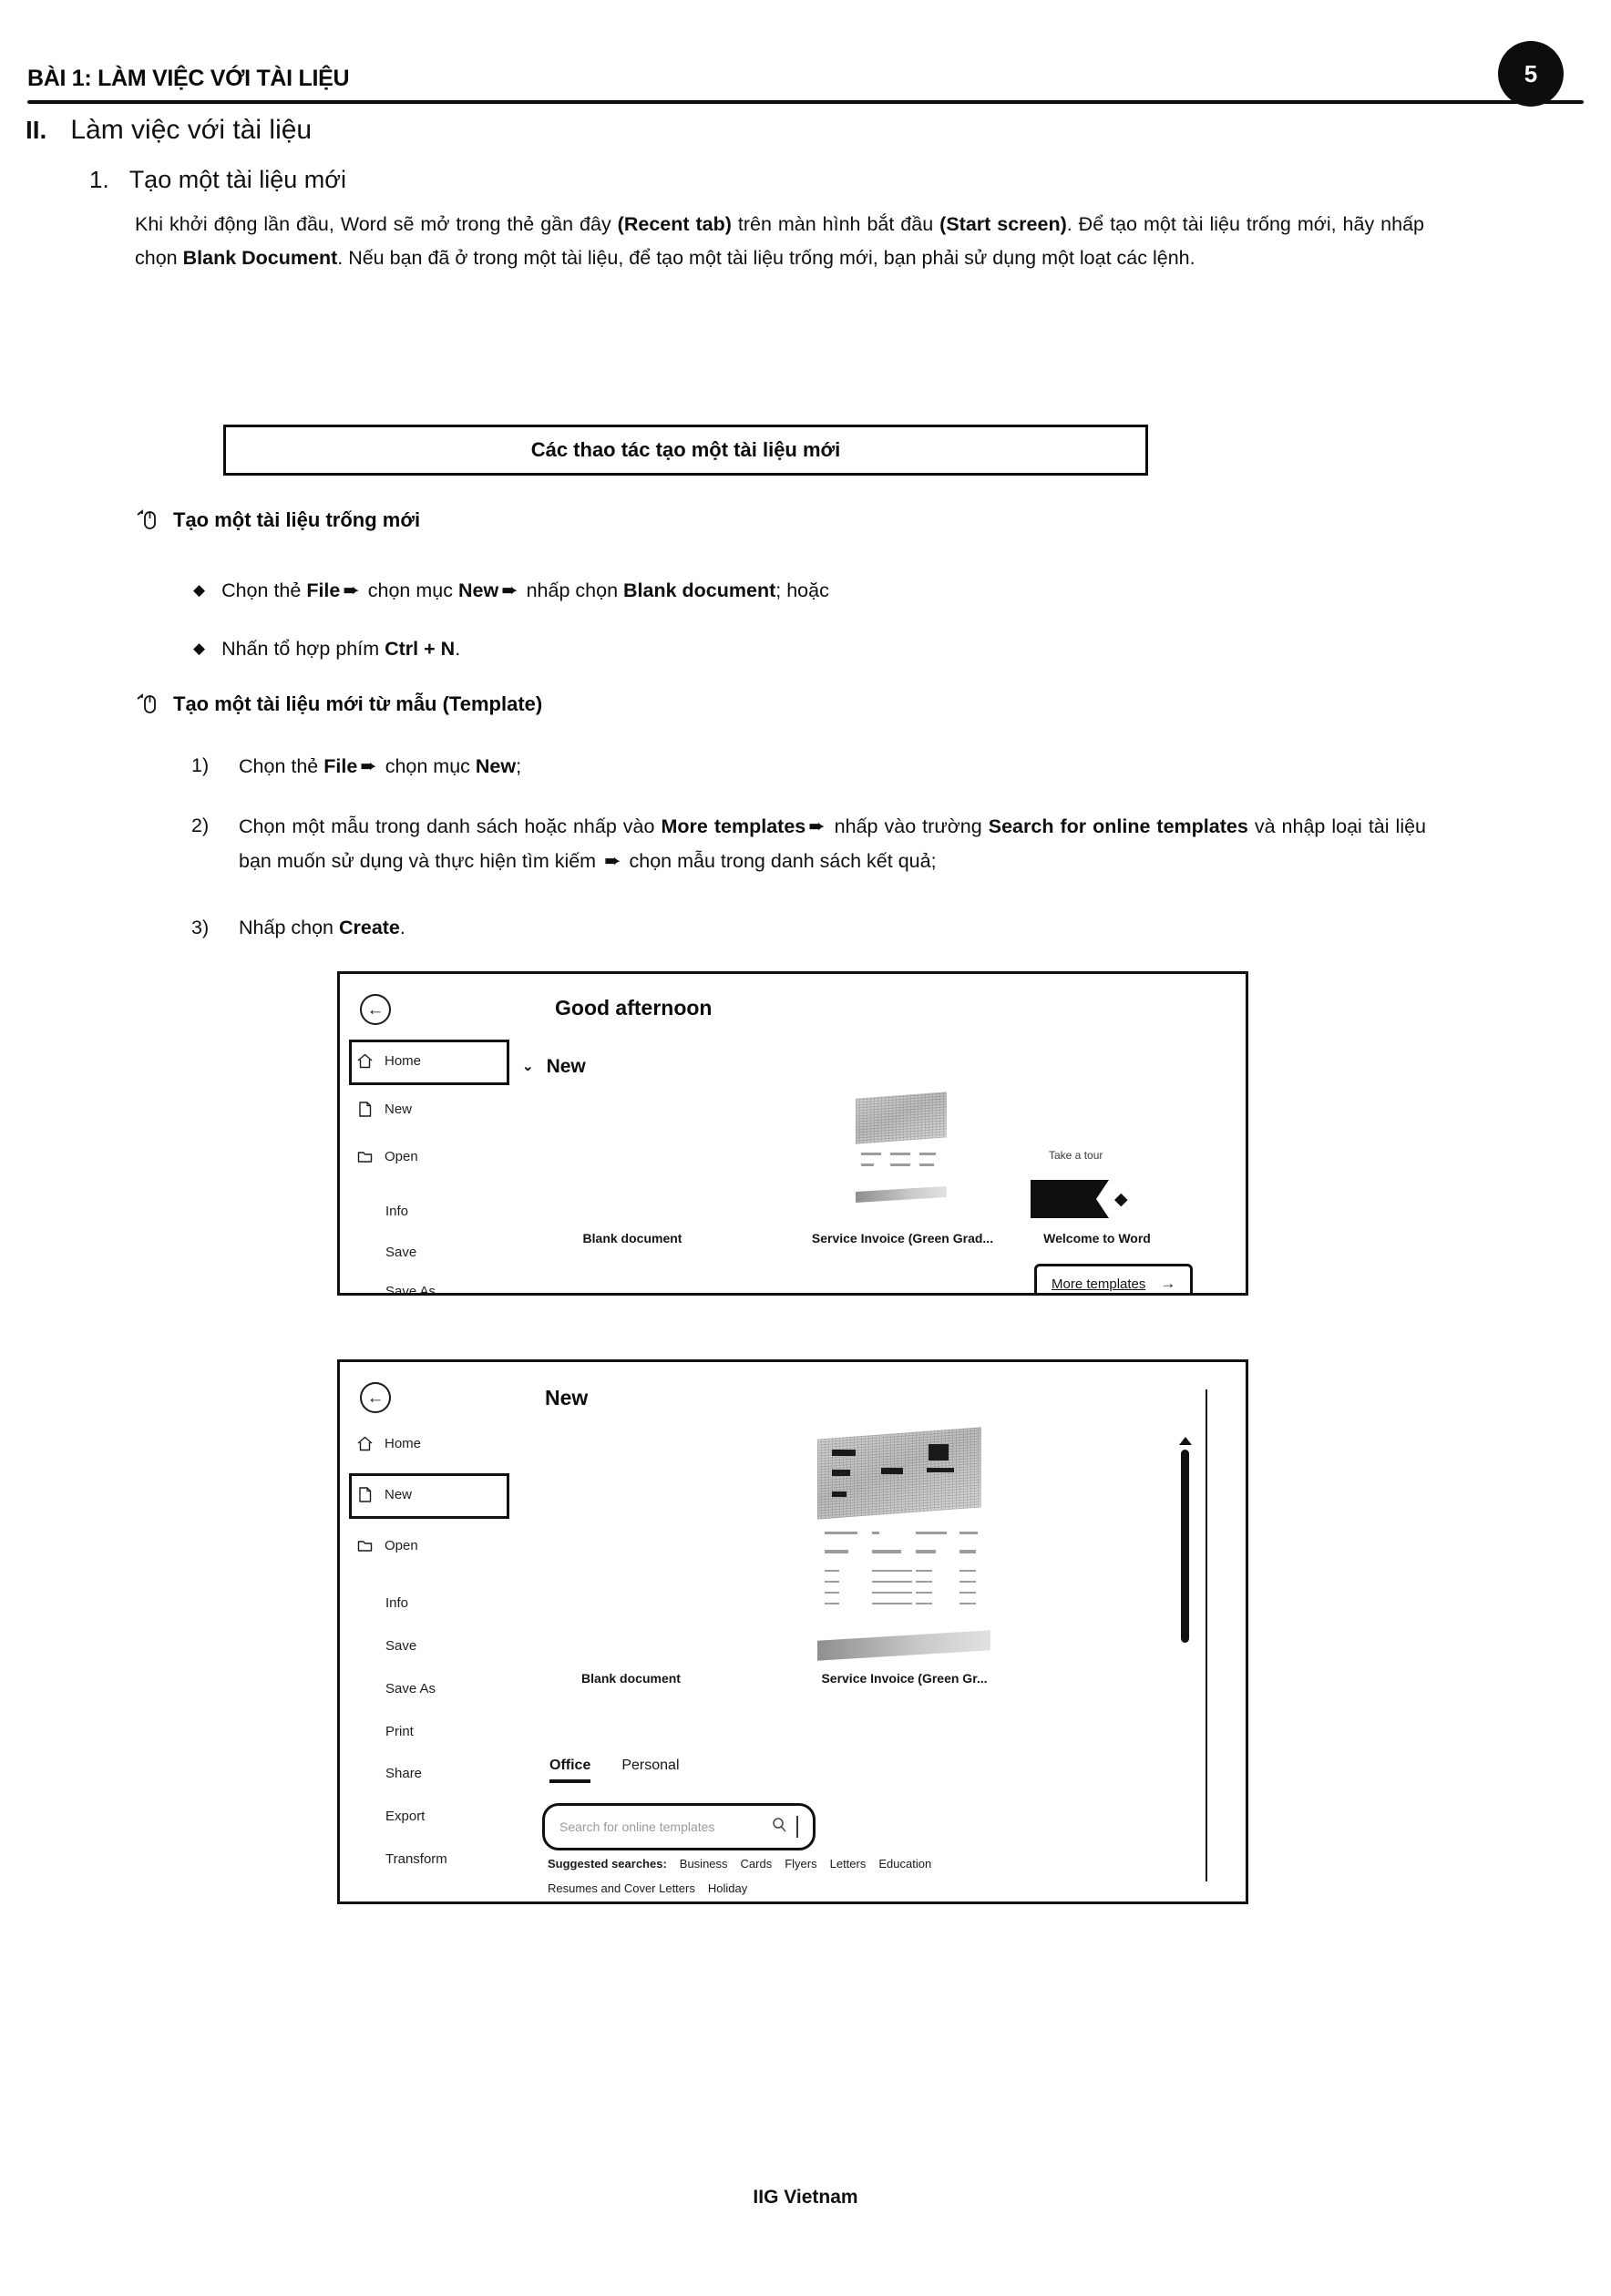 The height and width of the screenshot is (2296, 1611). What do you see at coordinates (260, 258) in the screenshot?
I see `intro-bold-3: Blank Document` at bounding box center [260, 258].